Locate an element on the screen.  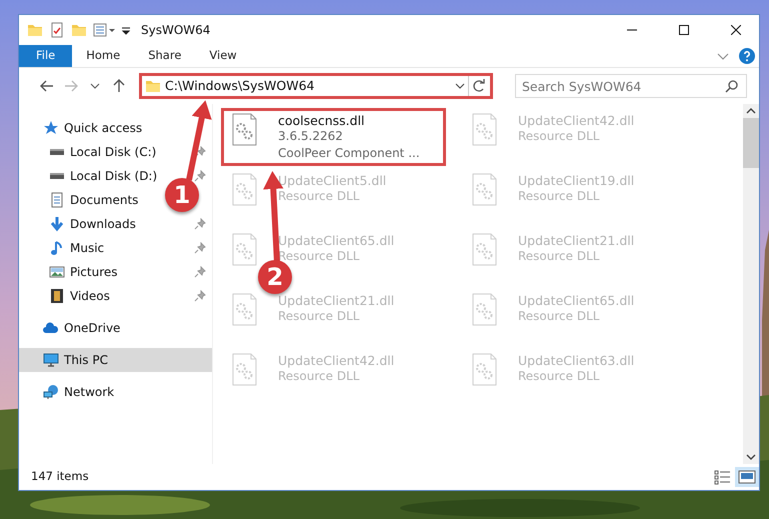
list-icon is located at coordinates (723, 477).